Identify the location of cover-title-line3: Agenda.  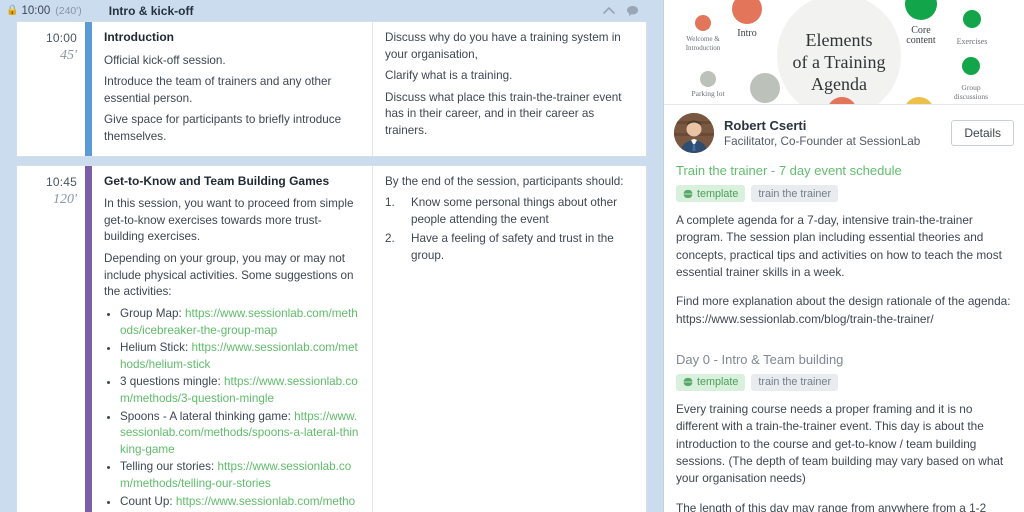
(839, 84).